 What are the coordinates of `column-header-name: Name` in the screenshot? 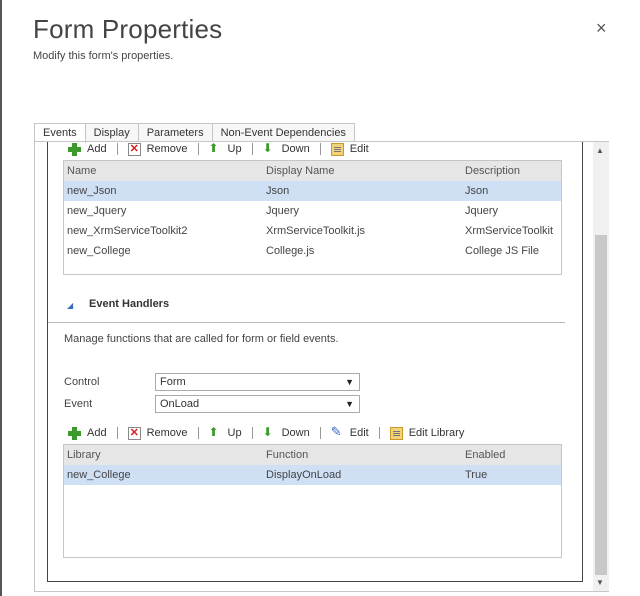 It's located at (81, 171).